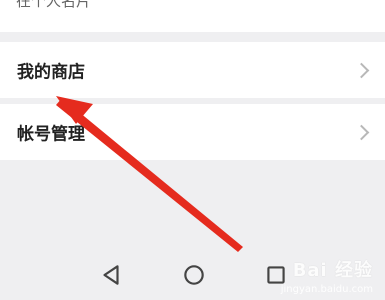  Describe the element at coordinates (194, 275) in the screenshot. I see `circle-home-icon` at that location.